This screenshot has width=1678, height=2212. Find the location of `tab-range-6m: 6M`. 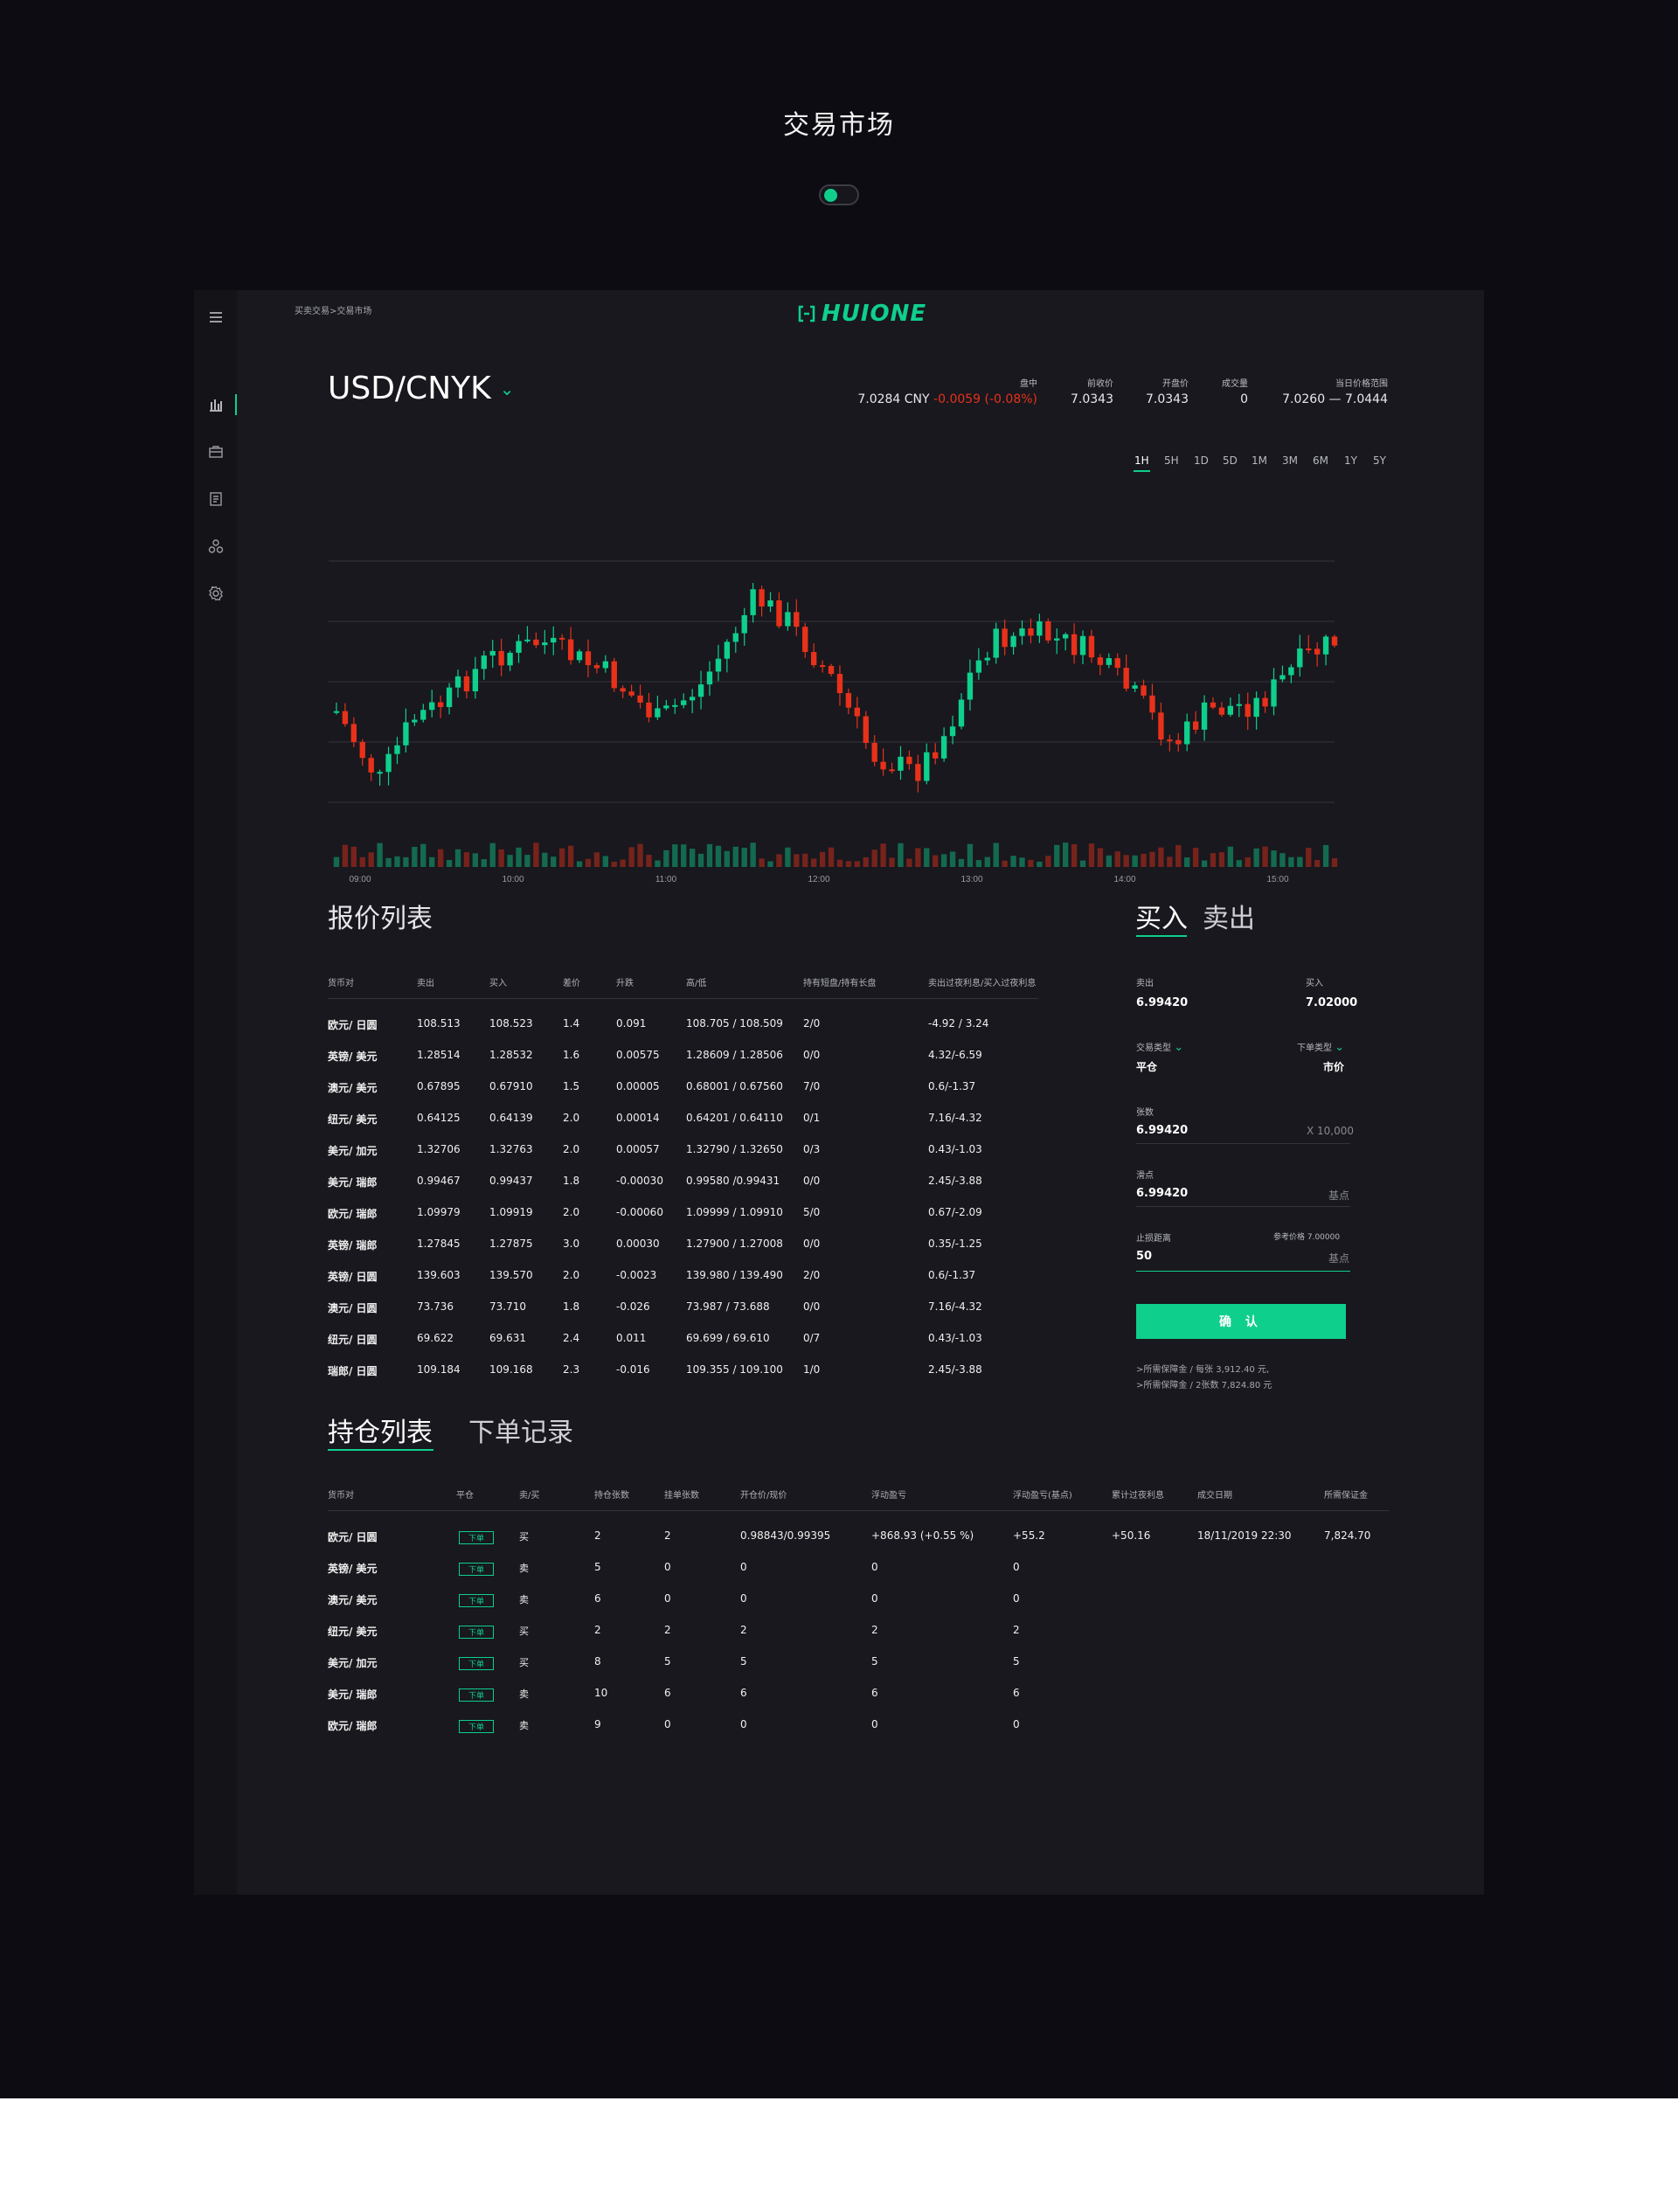

tab-range-6m: 6M is located at coordinates (1320, 460).